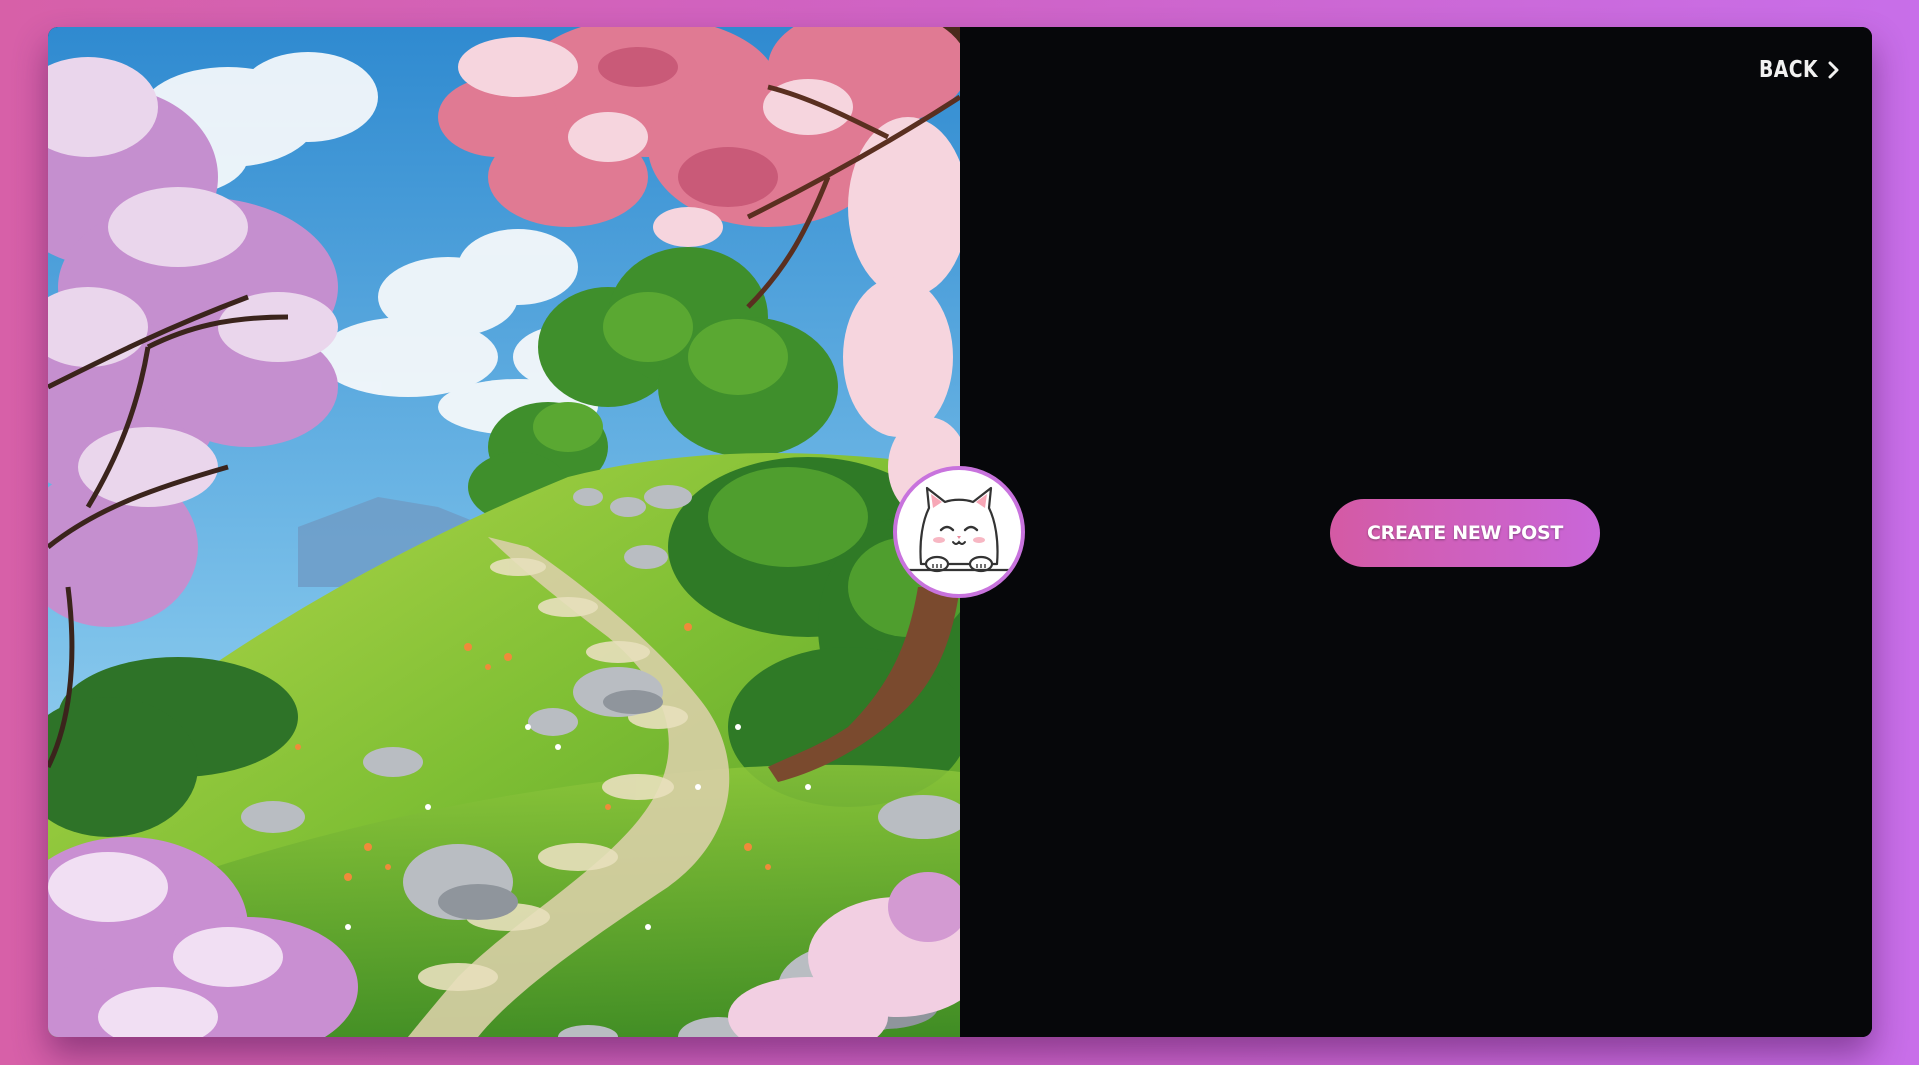 The image size is (1919, 1065). What do you see at coordinates (959, 532) in the screenshot?
I see `cat-avatar-icon` at bounding box center [959, 532].